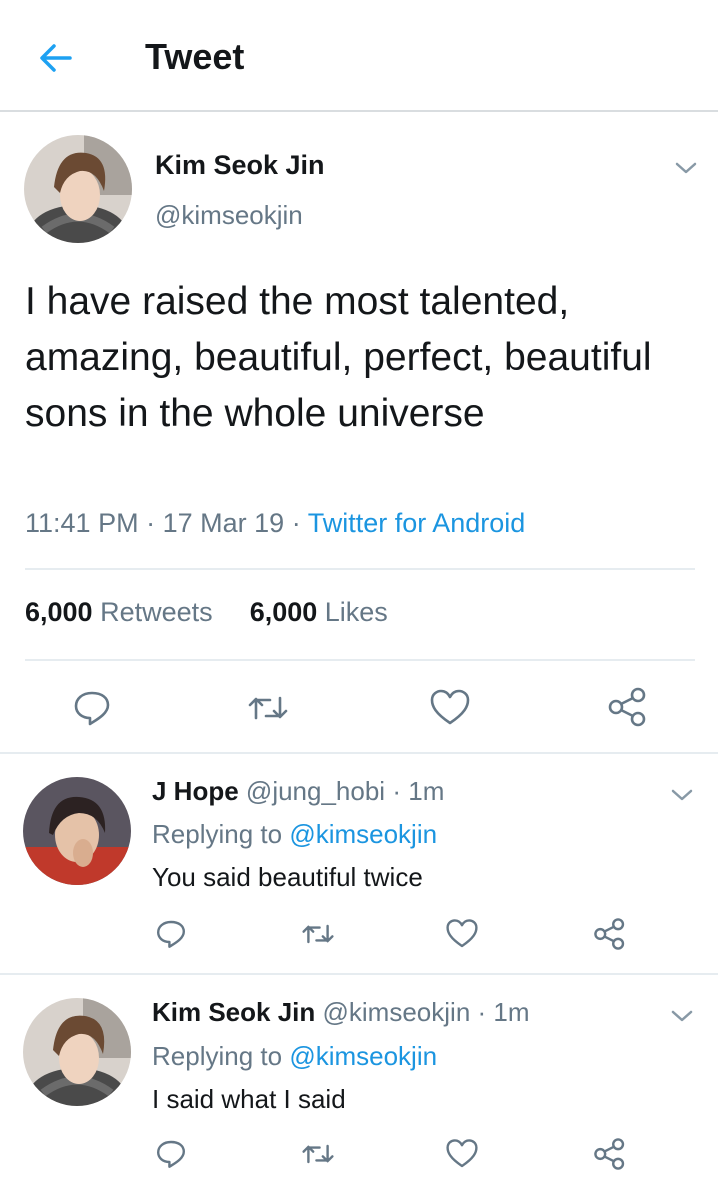 This screenshot has width=718, height=1200. Describe the element at coordinates (233, 1012) in the screenshot. I see `reply-author-name: Kim Seok Jin` at that location.